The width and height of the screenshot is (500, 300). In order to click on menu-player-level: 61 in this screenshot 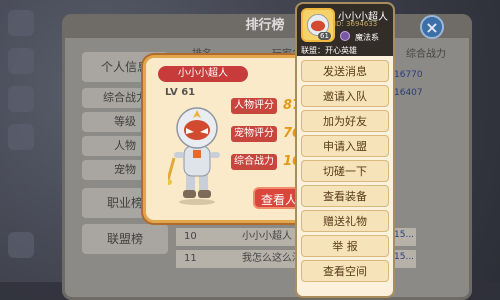, I will do `click(324, 36)`.